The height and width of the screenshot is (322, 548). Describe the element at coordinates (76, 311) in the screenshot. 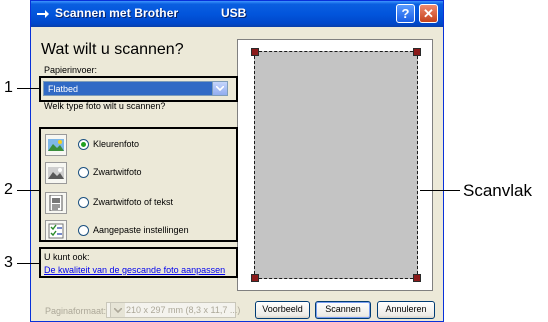

I see `page-size-label: Paginaformaat:` at that location.